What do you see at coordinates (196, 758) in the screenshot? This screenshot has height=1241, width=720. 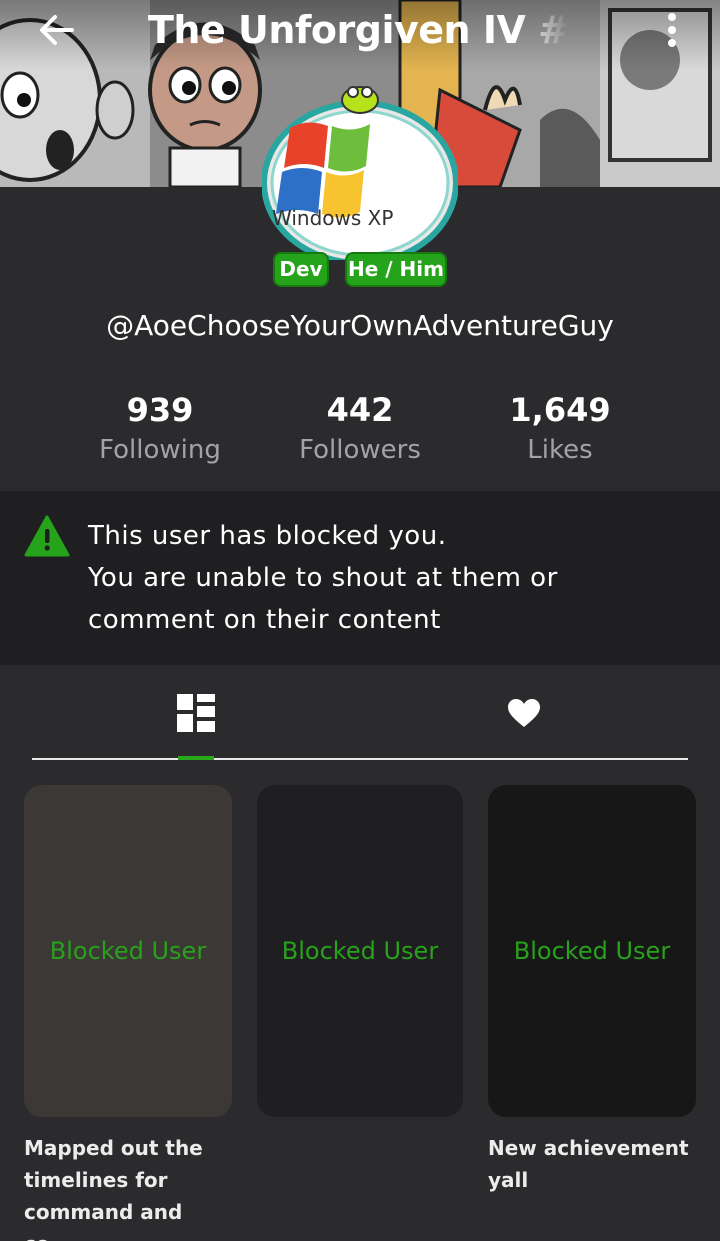 I see `active-tab-indicator` at bounding box center [196, 758].